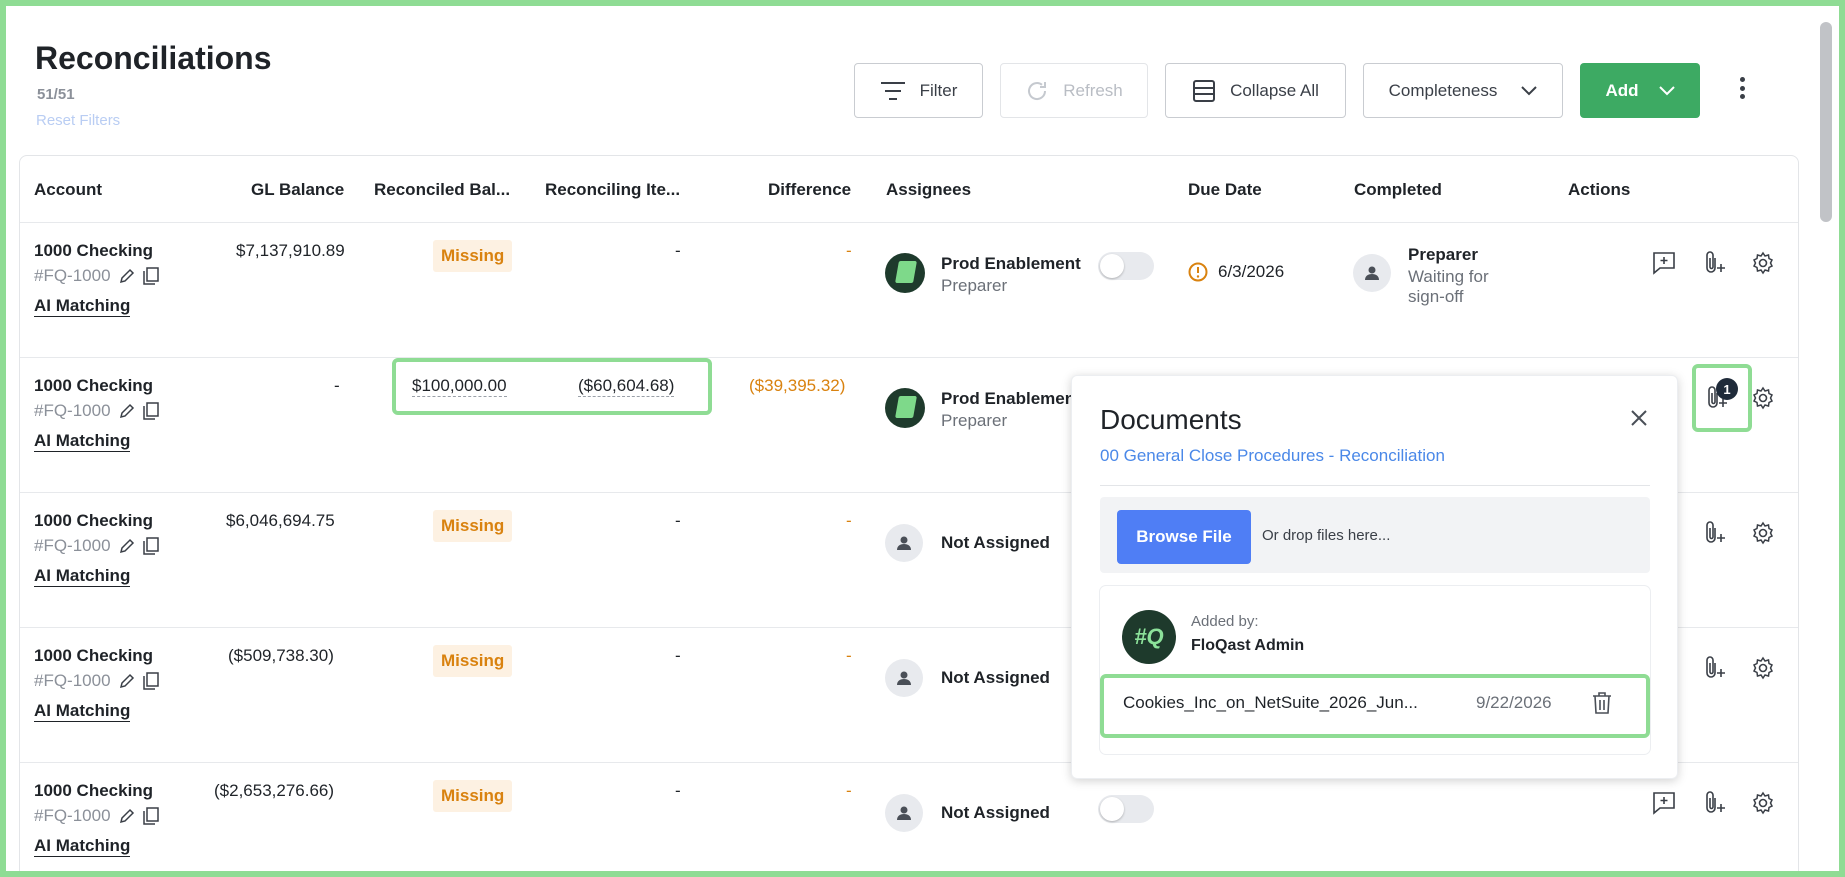 The width and height of the screenshot is (1845, 877). I want to click on reconciled-balance: $100,000.00, so click(459, 386).